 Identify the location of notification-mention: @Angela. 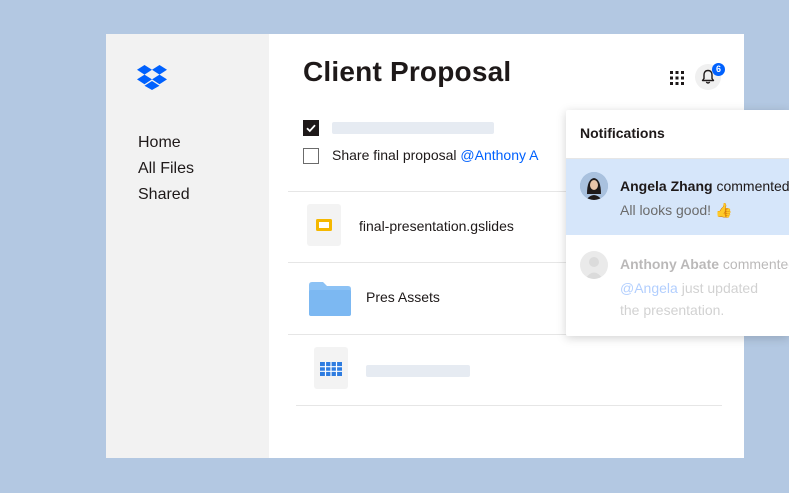
(649, 288).